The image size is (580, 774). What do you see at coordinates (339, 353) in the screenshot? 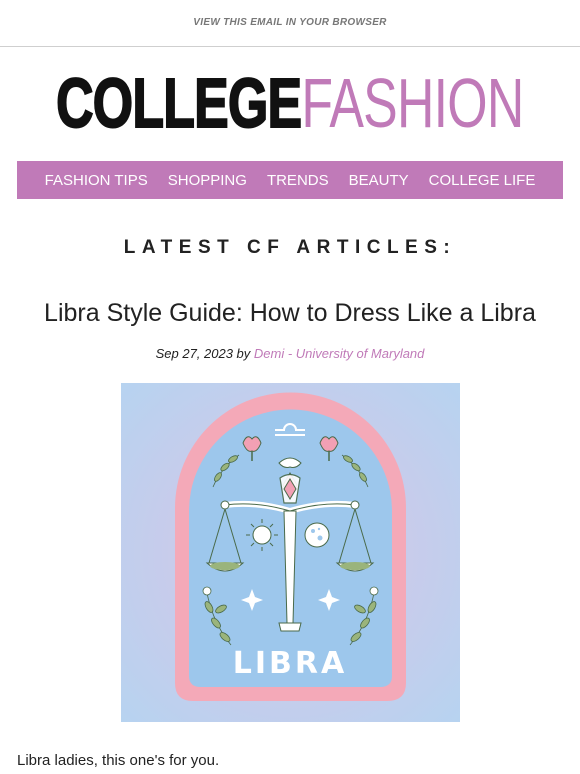
I see `author-link: Demi - University of Maryland` at bounding box center [339, 353].